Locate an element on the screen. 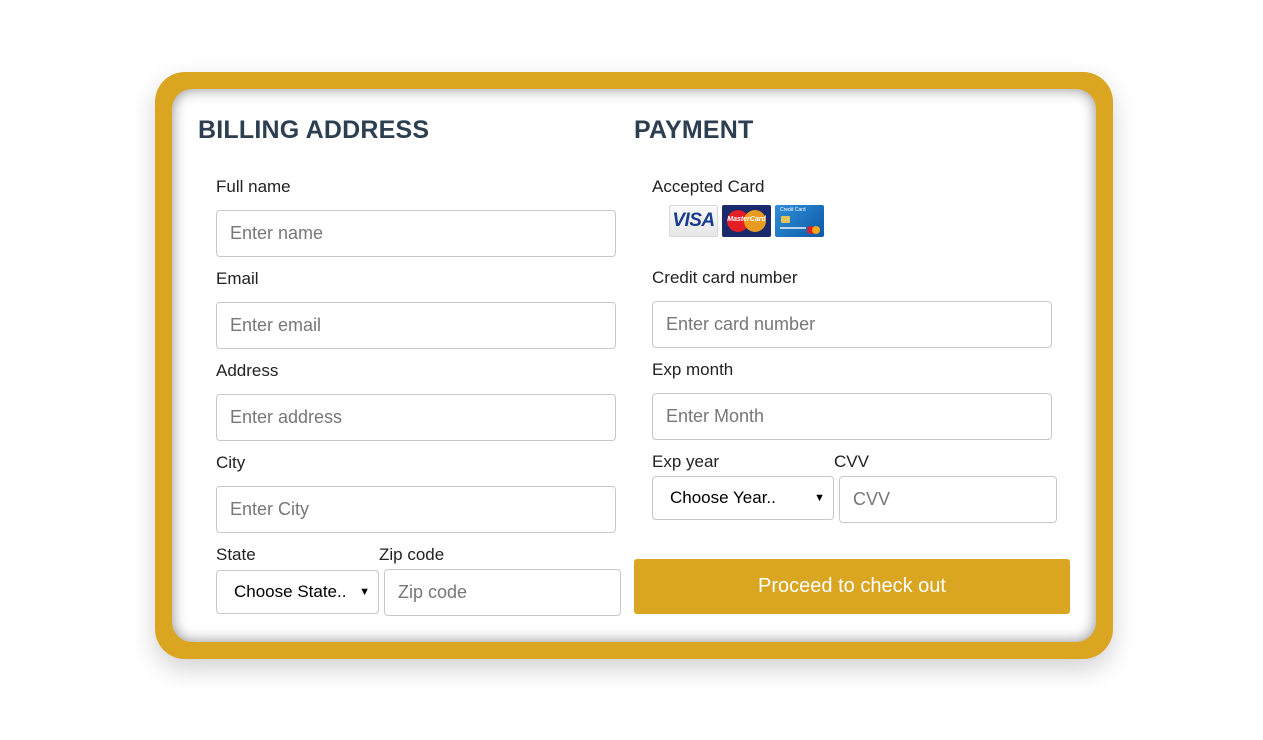 The image size is (1263, 740). exp-month-input is located at coordinates (852, 416).